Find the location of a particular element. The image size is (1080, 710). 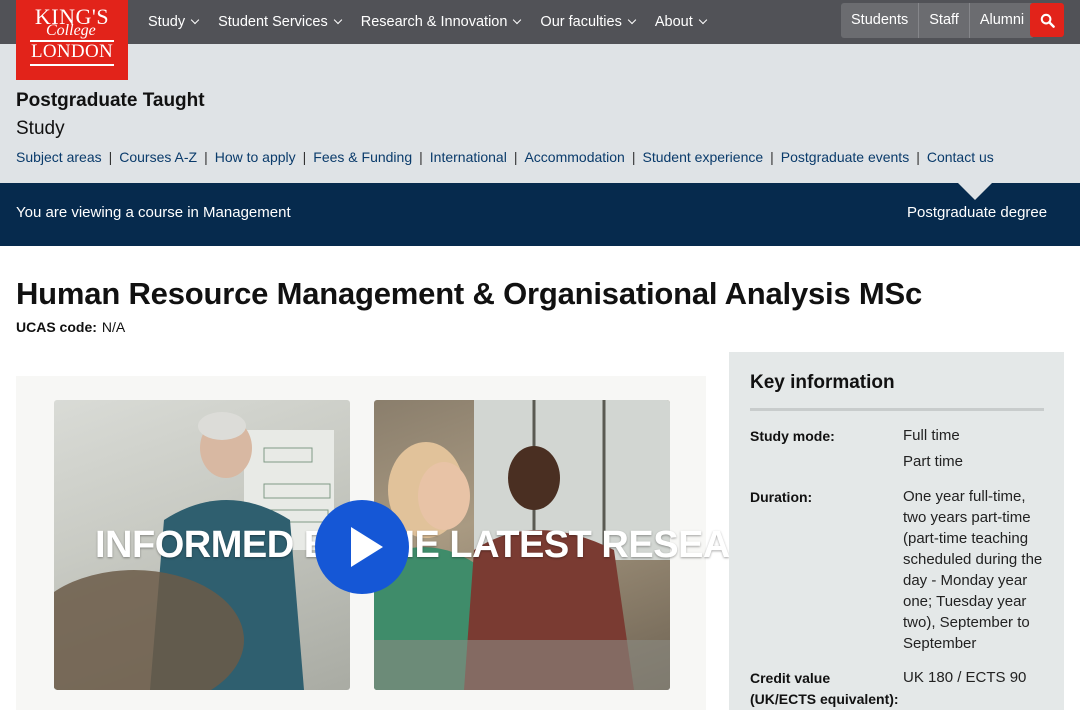

nav-student-experience: Student experience is located at coordinates (703, 157).